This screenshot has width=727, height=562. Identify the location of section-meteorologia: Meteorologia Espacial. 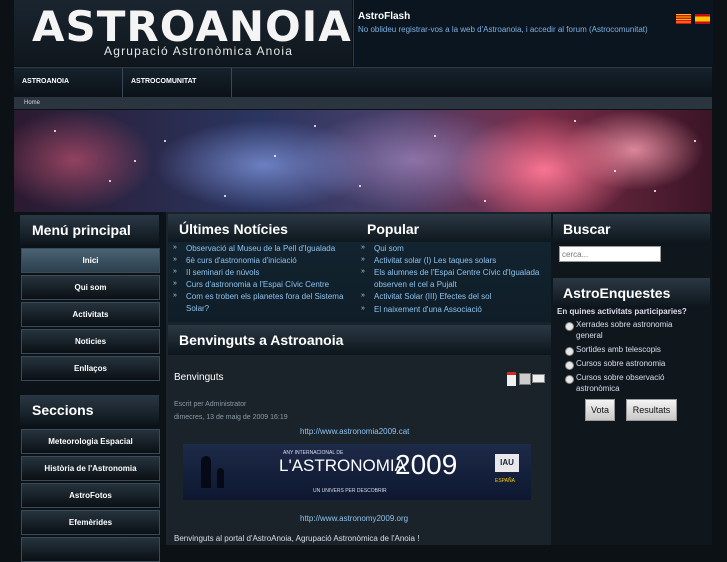
(90, 441).